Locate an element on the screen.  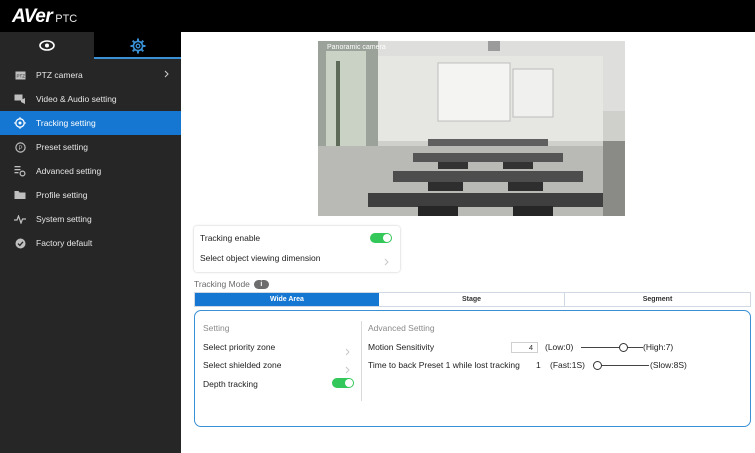
sidebar-item-ptz-camera: PTZ PTZ camera is located at coordinates (90, 75).